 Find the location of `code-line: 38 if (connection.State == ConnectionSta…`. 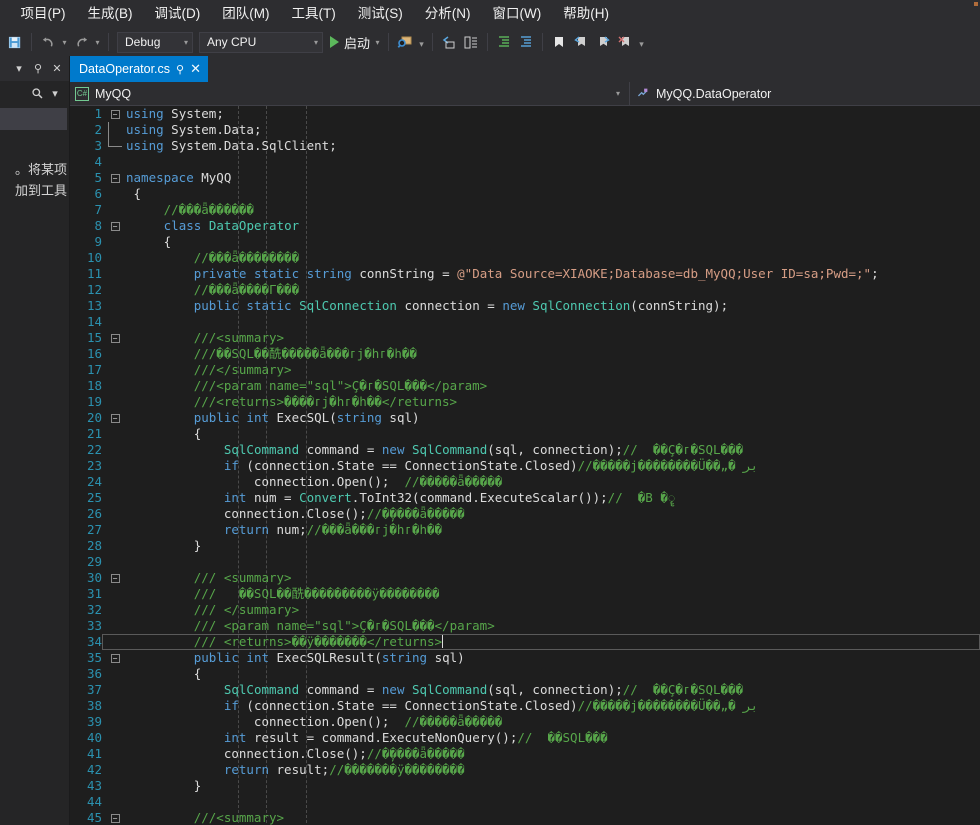

code-line: 38 if (connection.State == ConnectionSta… is located at coordinates (525, 706).